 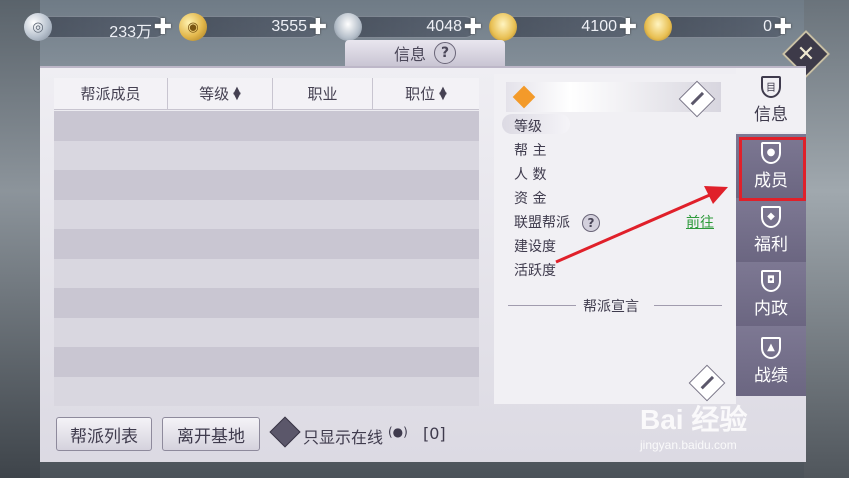 What do you see at coordinates (38, 27) in the screenshot?
I see `silver-coin-icon: ◎` at bounding box center [38, 27].